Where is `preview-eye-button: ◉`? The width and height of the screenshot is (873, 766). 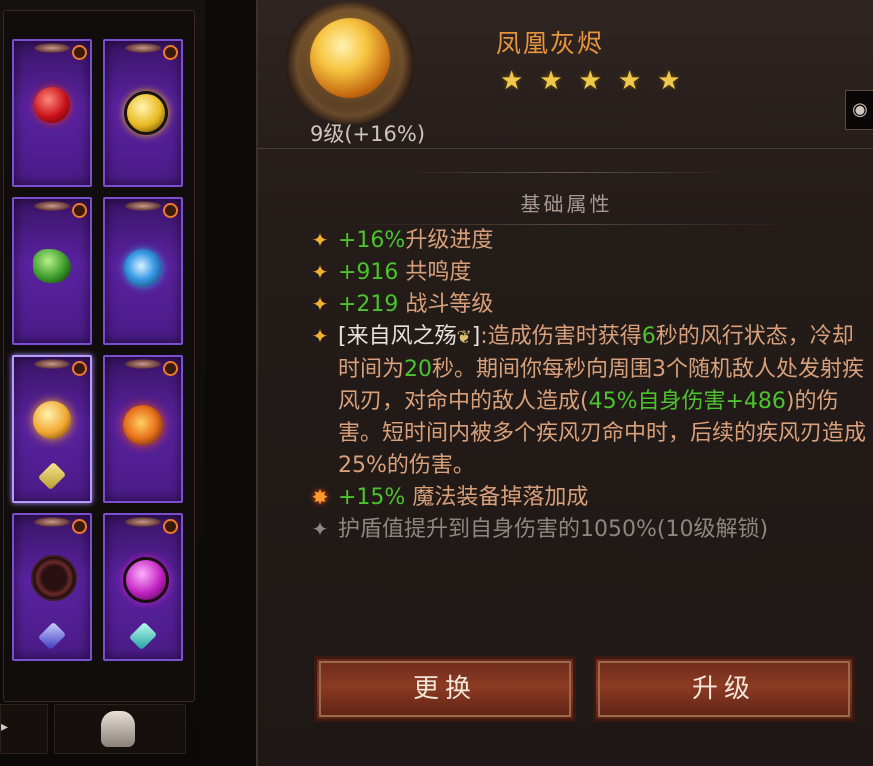 preview-eye-button: ◉ is located at coordinates (859, 110).